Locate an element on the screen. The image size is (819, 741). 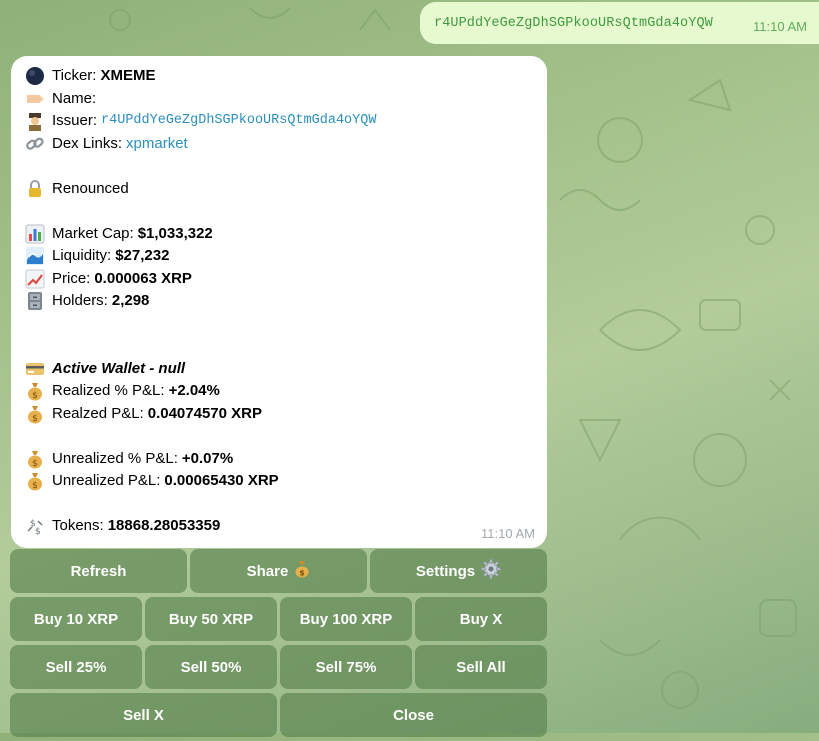
issuer-address: r4UPddYeGeZgDhSGPkooURsQtmGda4oYQW is located at coordinates (238, 121).